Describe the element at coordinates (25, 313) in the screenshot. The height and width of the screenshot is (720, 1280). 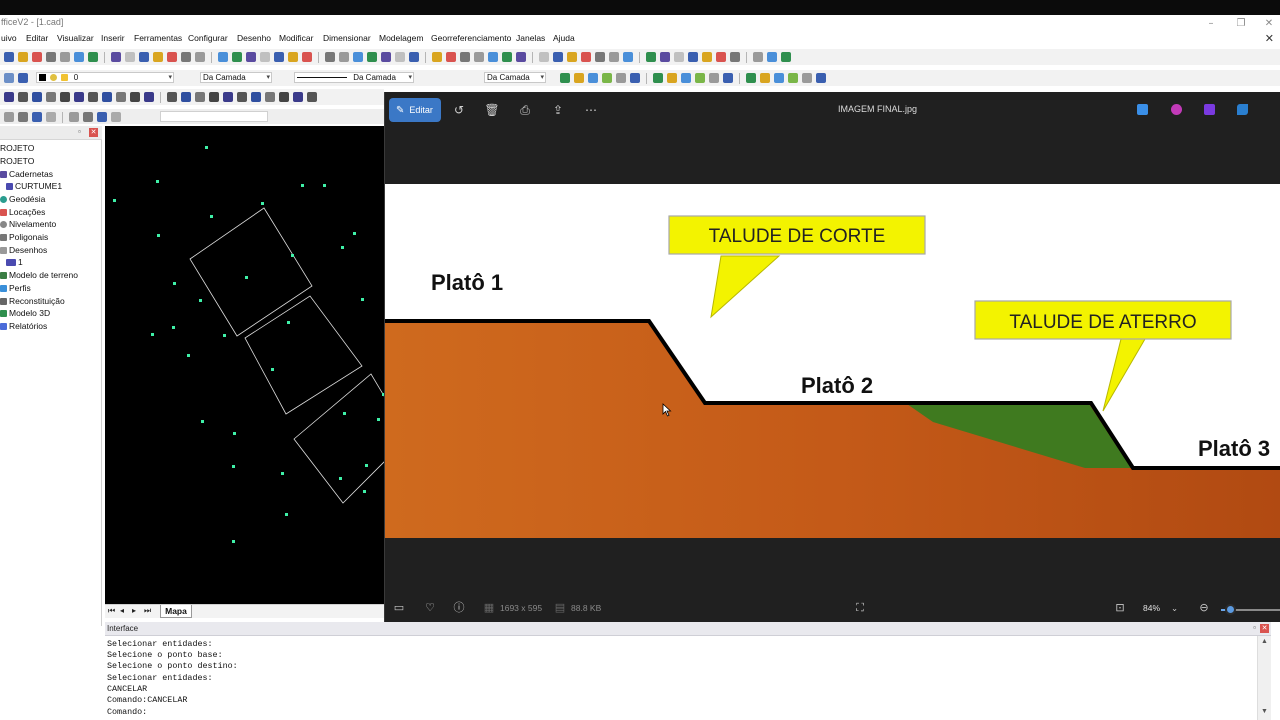
I see `tree-item-modelo-3d: Modelo 3D` at that location.